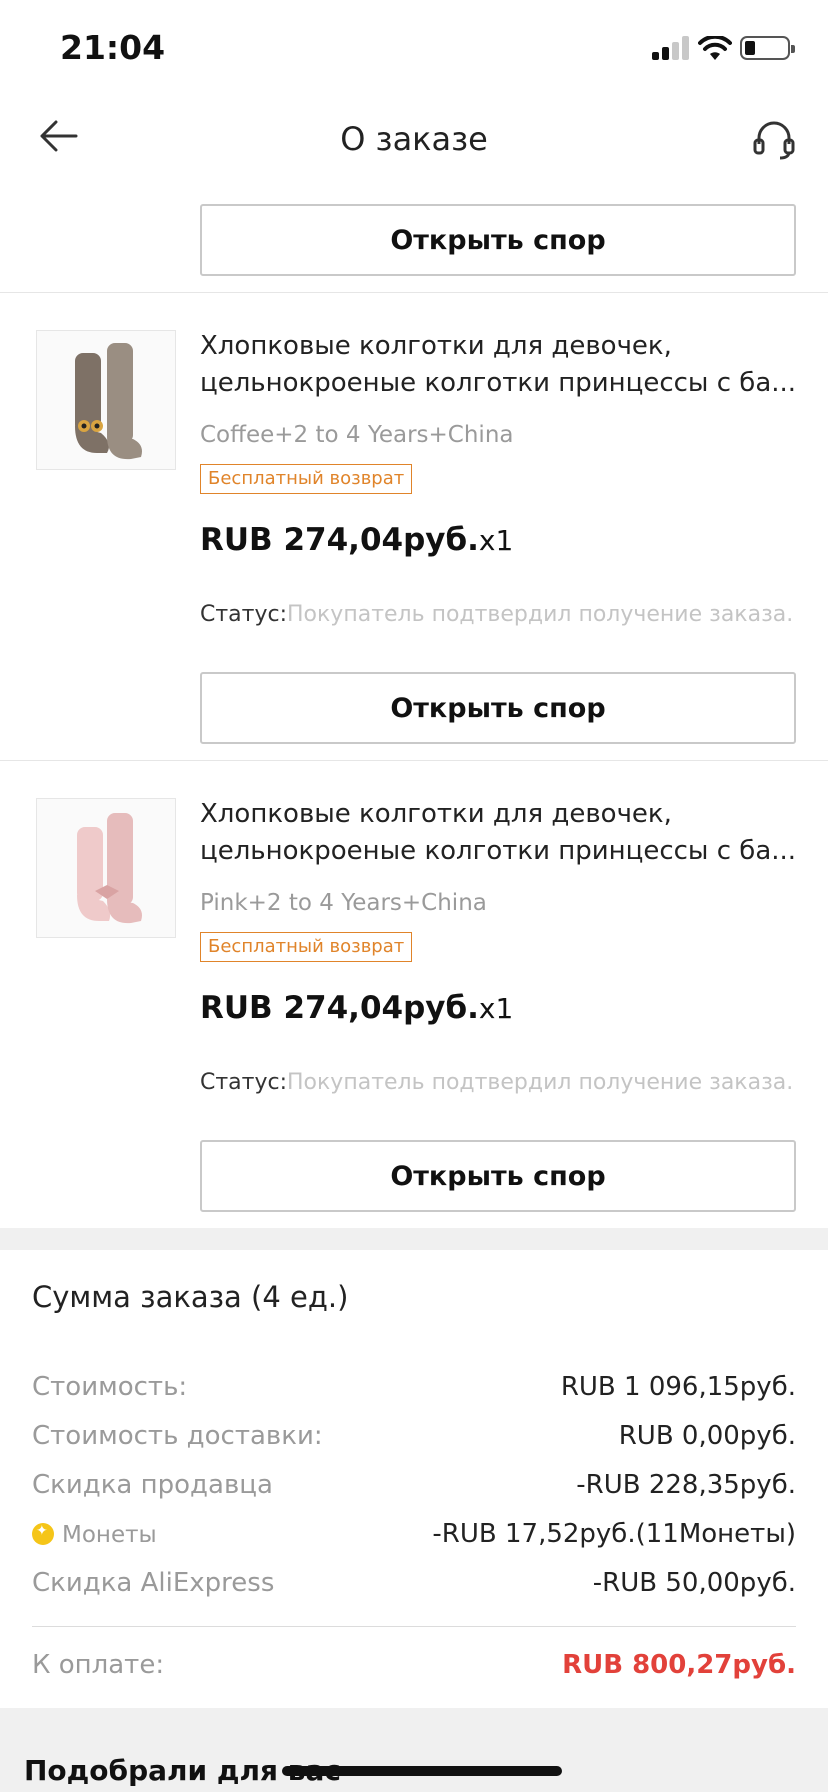  What do you see at coordinates (190, 1297) in the screenshot?
I see `order-summary-title: Сумма заказа (4 ед.)` at bounding box center [190, 1297].